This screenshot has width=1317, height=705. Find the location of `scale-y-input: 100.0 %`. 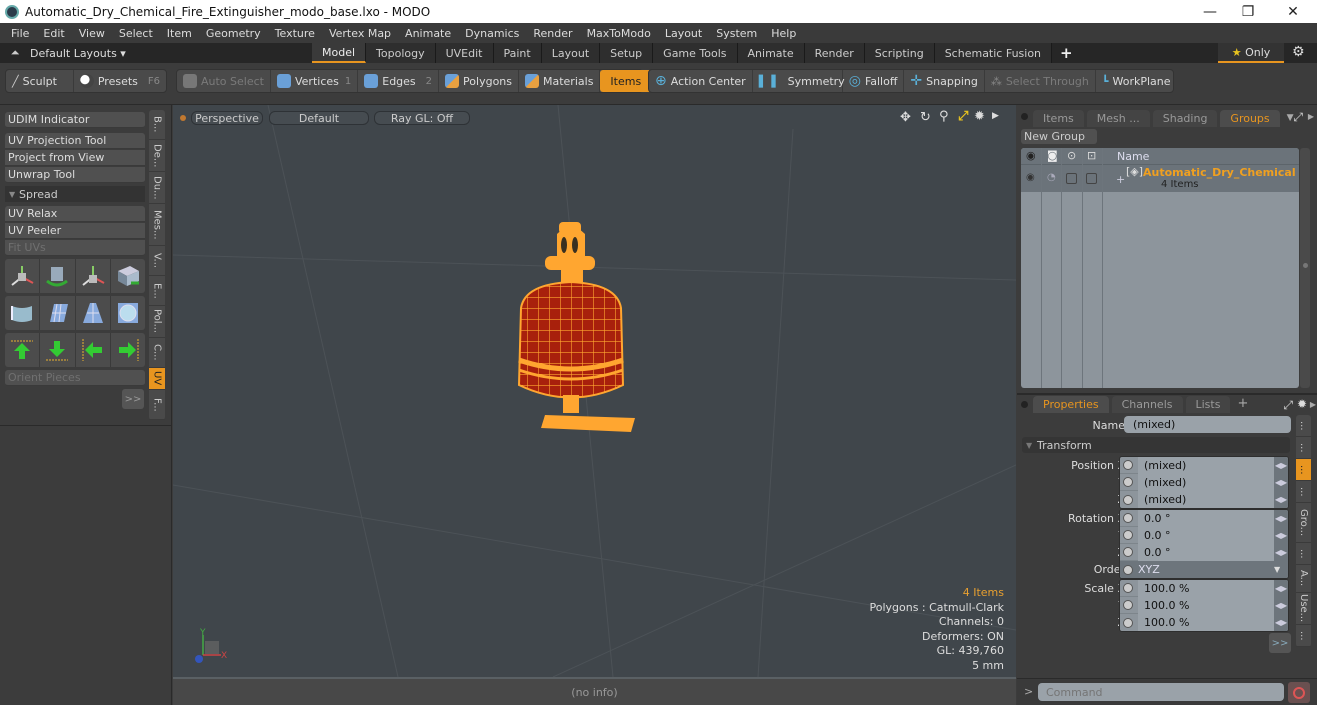

scale-y-input: 100.0 % is located at coordinates (1206, 605).